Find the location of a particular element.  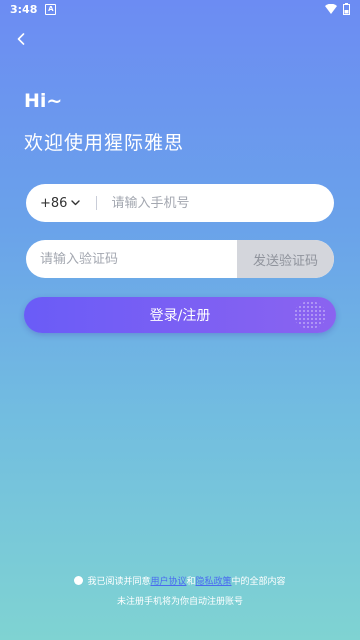

agreement-row: 我已阅读并同意 用户协议 和 隐私政策 中的全部内容 is located at coordinates (180, 580).